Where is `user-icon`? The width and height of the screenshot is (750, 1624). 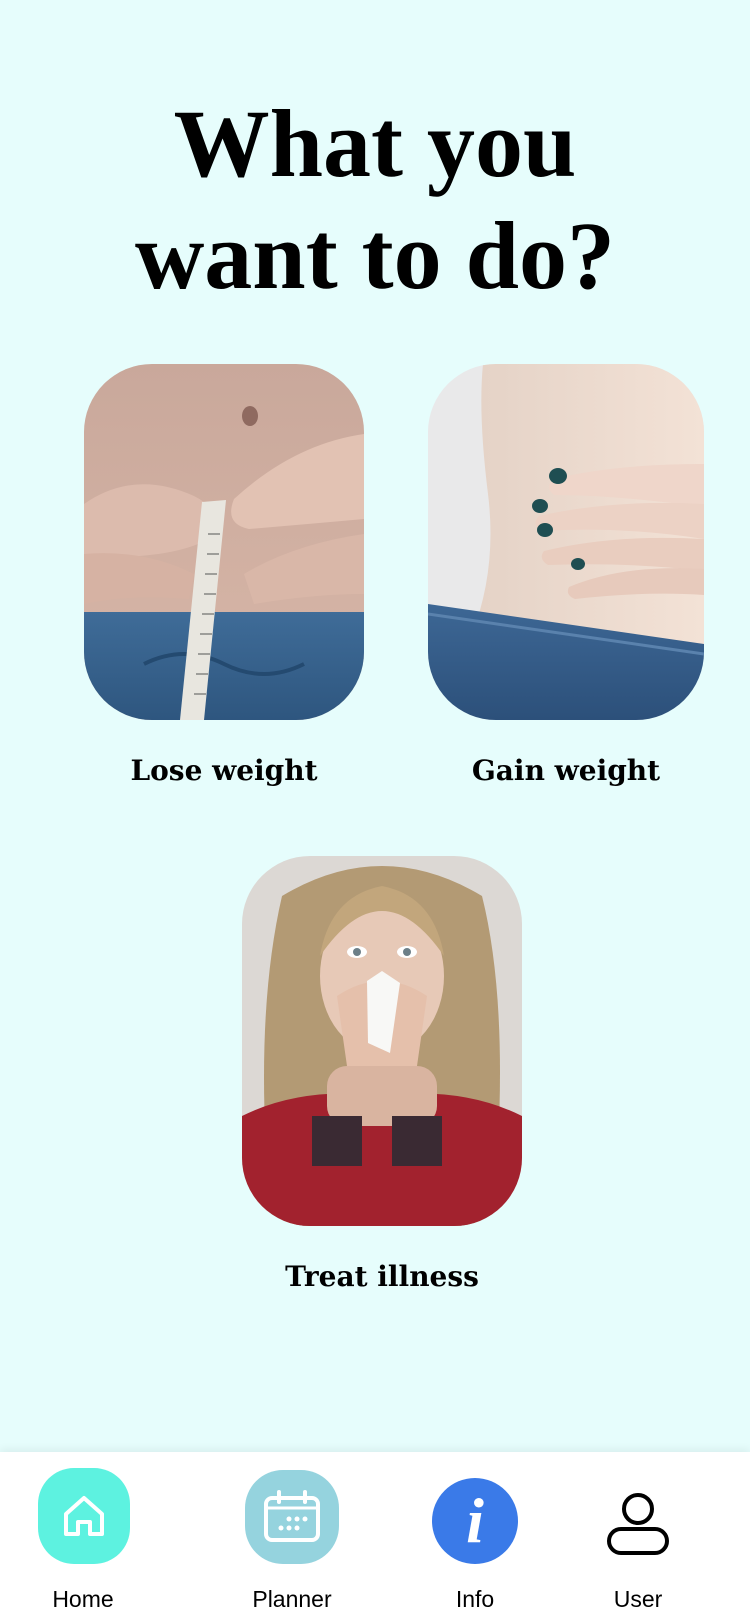 user-icon is located at coordinates (638, 1524).